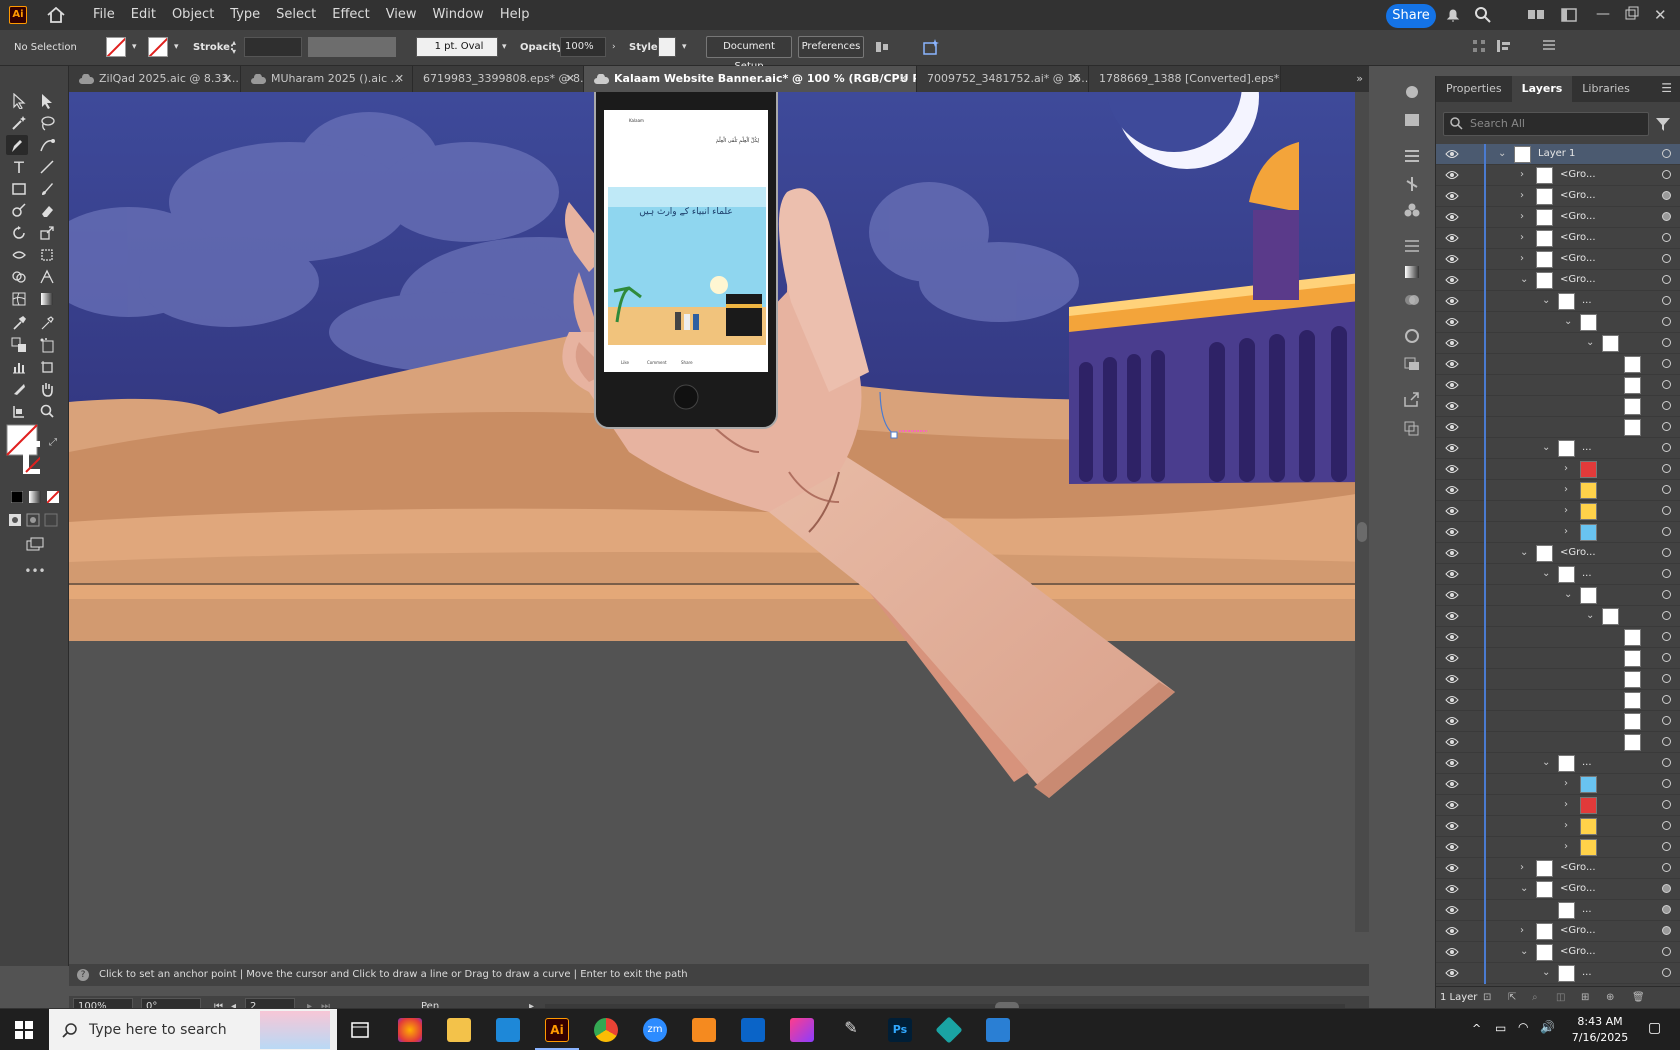 The width and height of the screenshot is (1680, 1050). I want to click on transparency-icon, so click(1413, 301).